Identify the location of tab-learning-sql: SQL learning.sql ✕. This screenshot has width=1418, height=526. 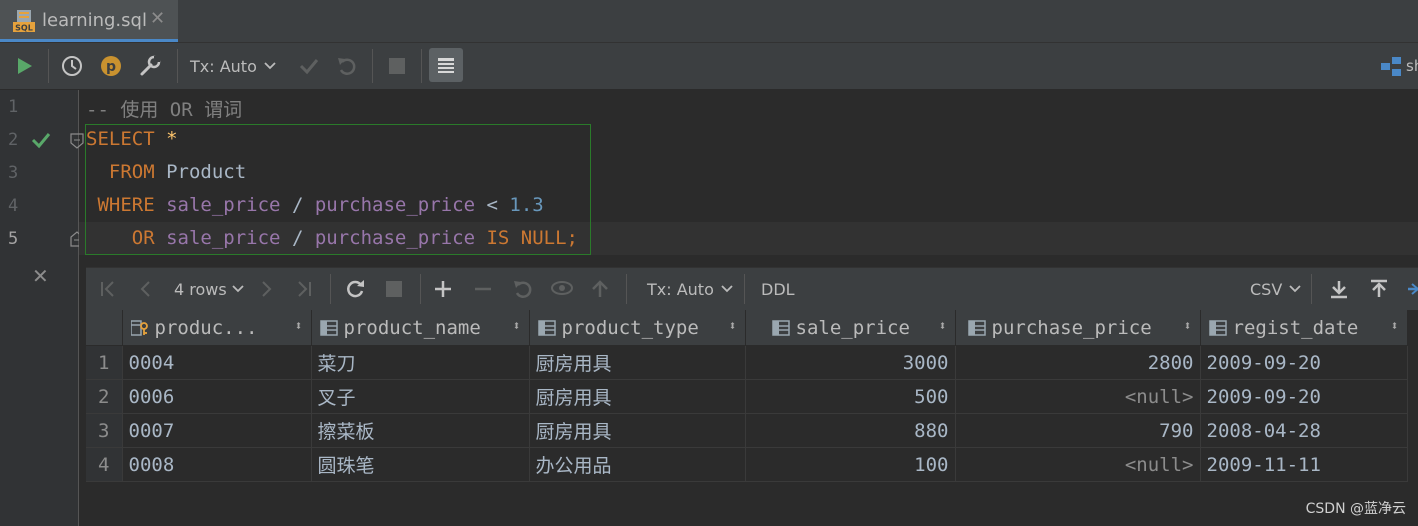
(89, 21).